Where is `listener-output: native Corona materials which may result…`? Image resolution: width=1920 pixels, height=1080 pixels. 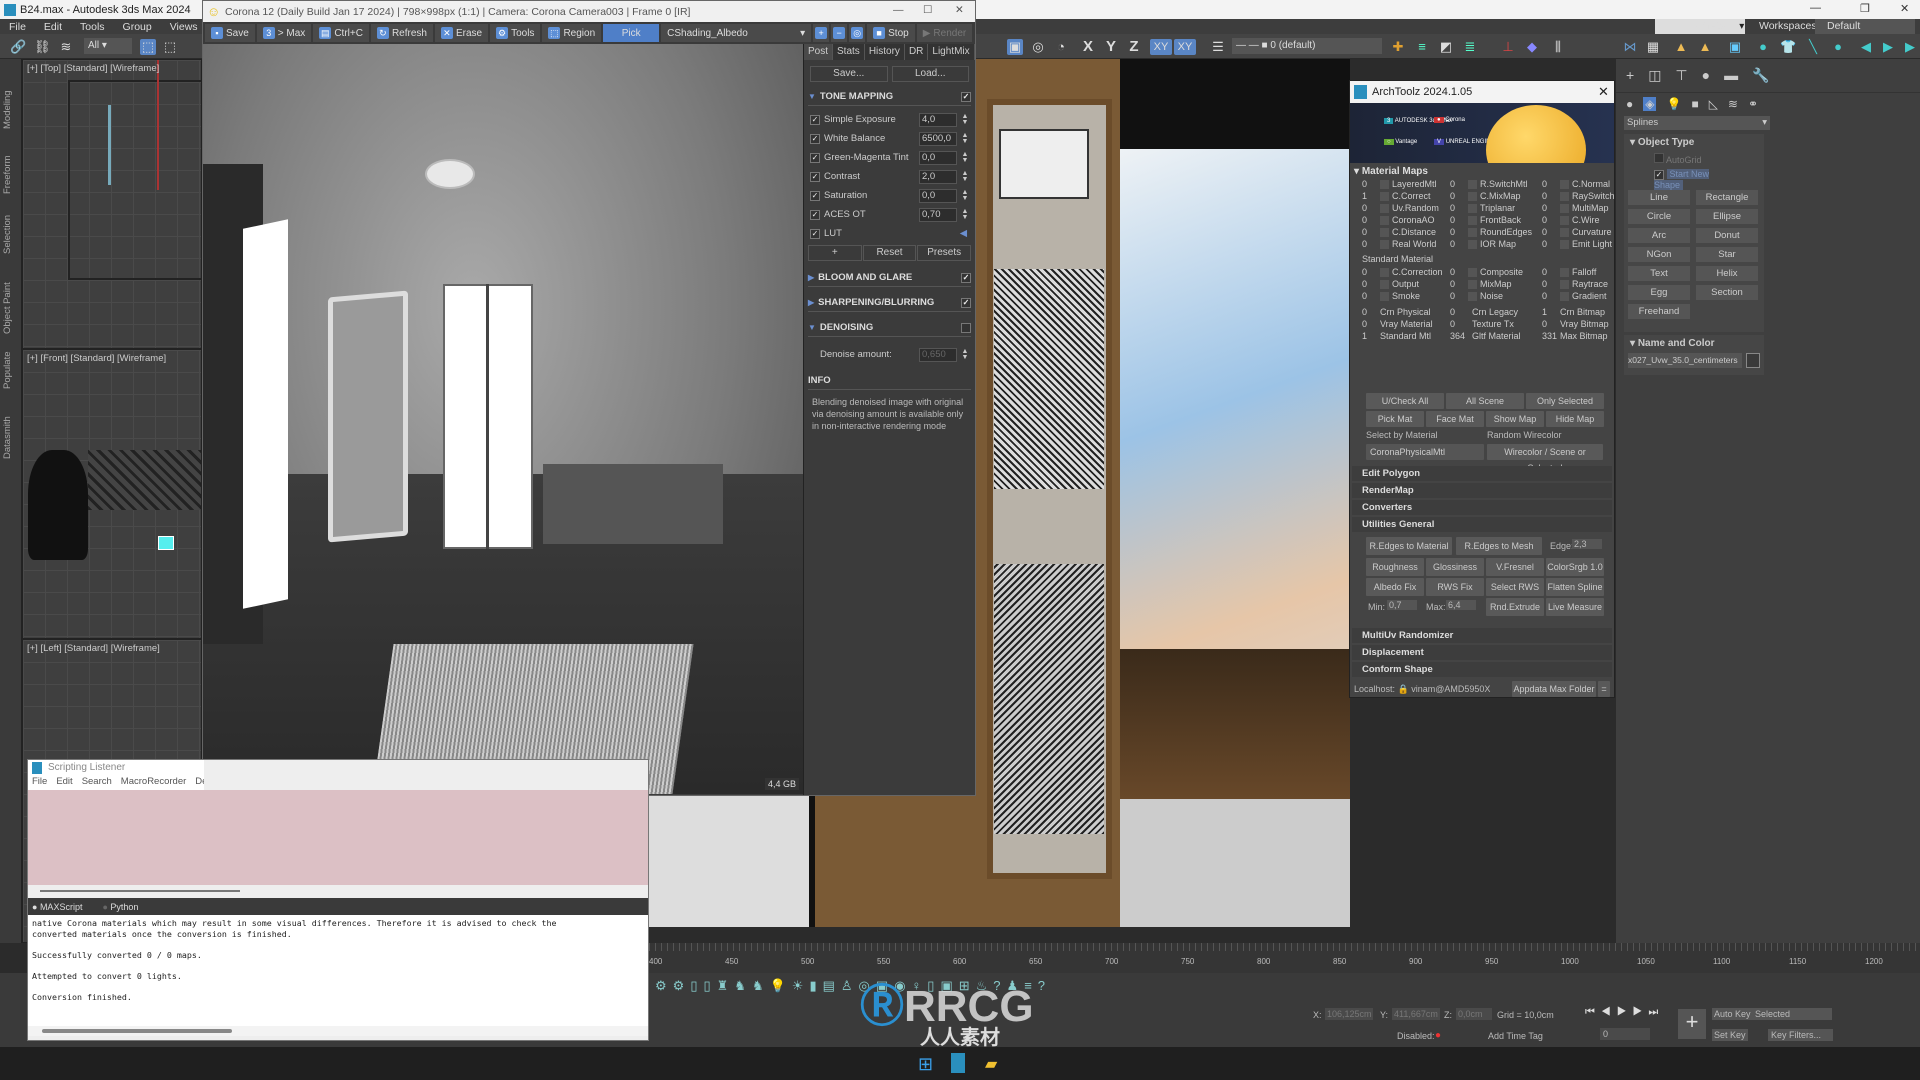
listener-output: native Corona materials which may result… is located at coordinates (338, 970).